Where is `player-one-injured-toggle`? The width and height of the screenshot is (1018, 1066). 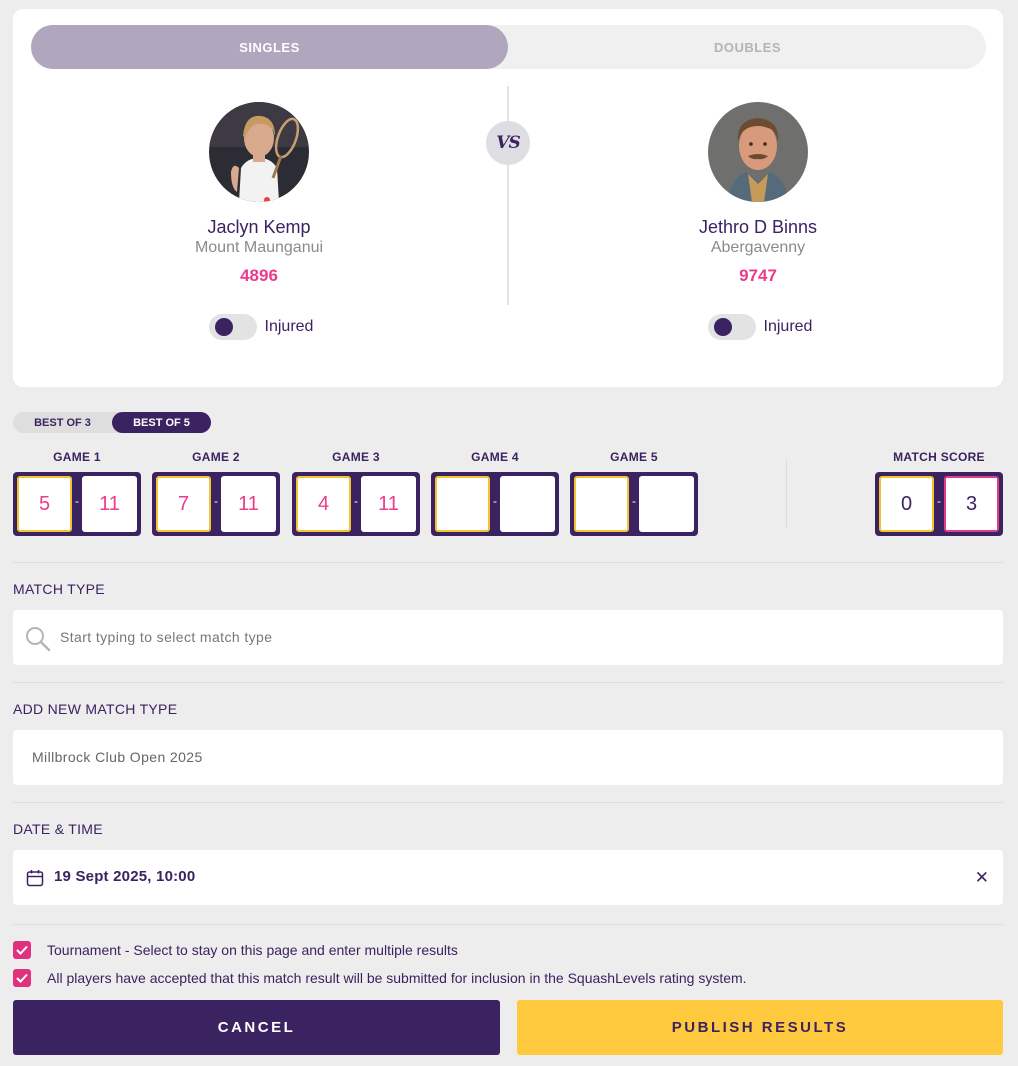 player-one-injured-toggle is located at coordinates (232, 327).